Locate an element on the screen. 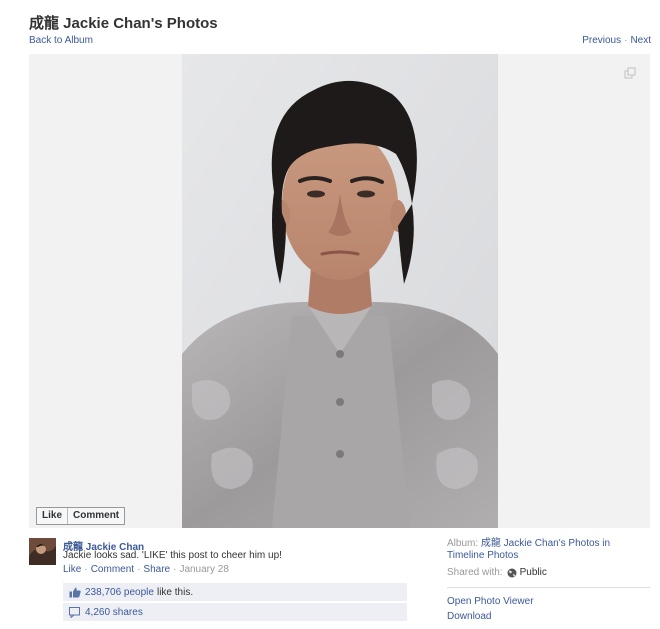 The height and width of the screenshot is (629, 660). post-date: January 28 is located at coordinates (204, 569).